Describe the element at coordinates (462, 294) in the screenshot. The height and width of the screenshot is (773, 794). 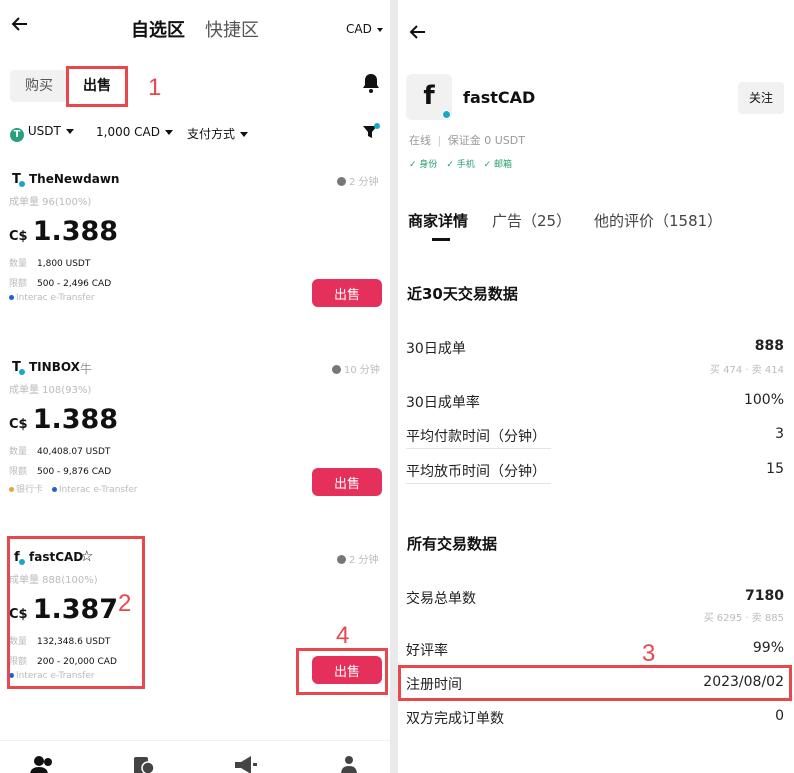
I see `section-title-30d: 近30天交易数据` at that location.